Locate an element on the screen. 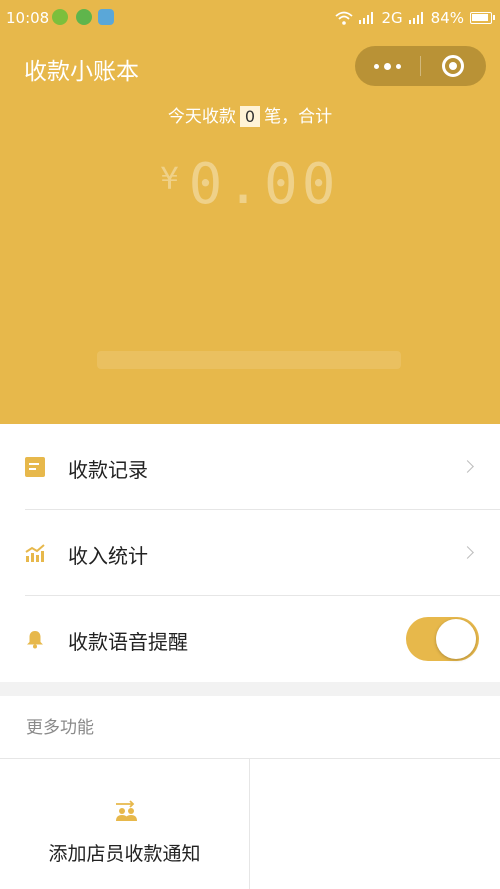 The image size is (500, 889). divider is located at coordinates (249, 823).